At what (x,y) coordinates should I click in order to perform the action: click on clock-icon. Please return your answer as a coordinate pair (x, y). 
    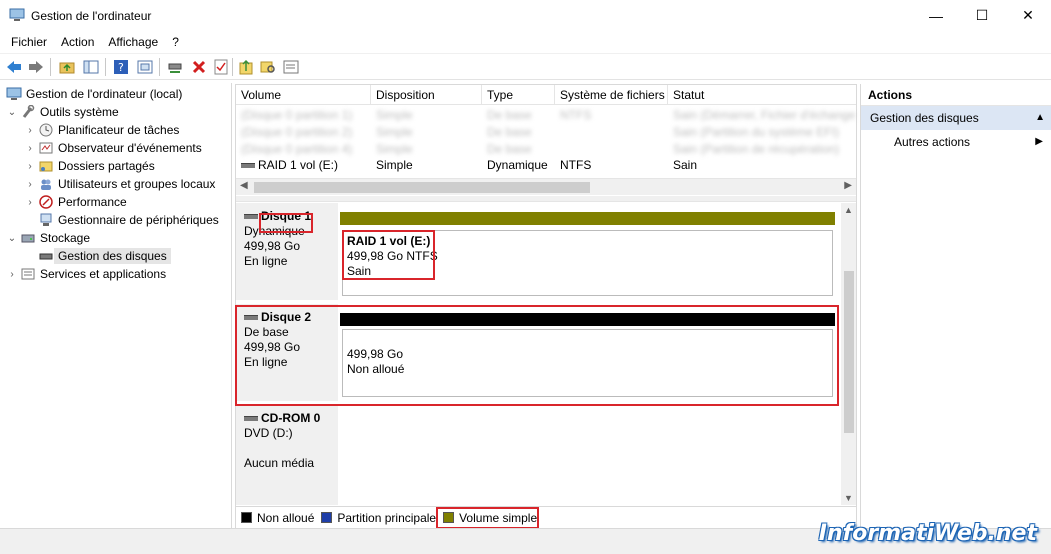
    Looking at the image, I should click on (46, 130).